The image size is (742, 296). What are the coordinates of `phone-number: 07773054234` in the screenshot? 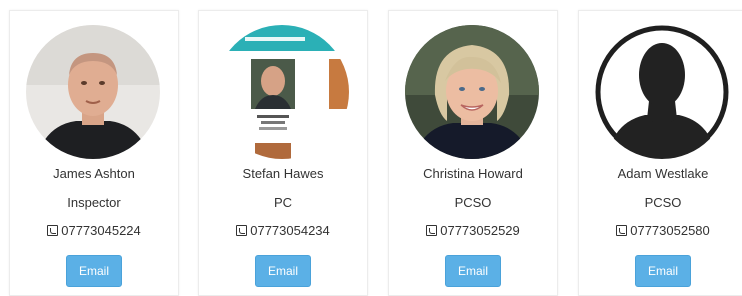 It's located at (290, 230).